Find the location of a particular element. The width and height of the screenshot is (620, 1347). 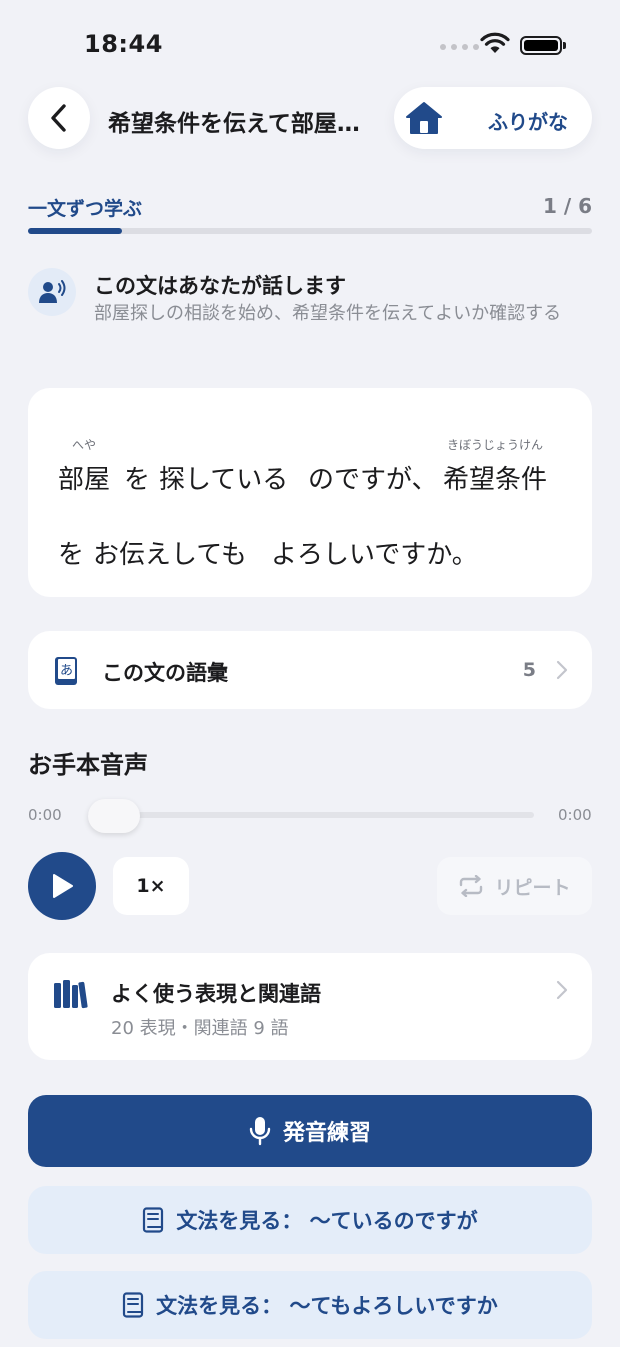

home-icon is located at coordinates (424, 118).